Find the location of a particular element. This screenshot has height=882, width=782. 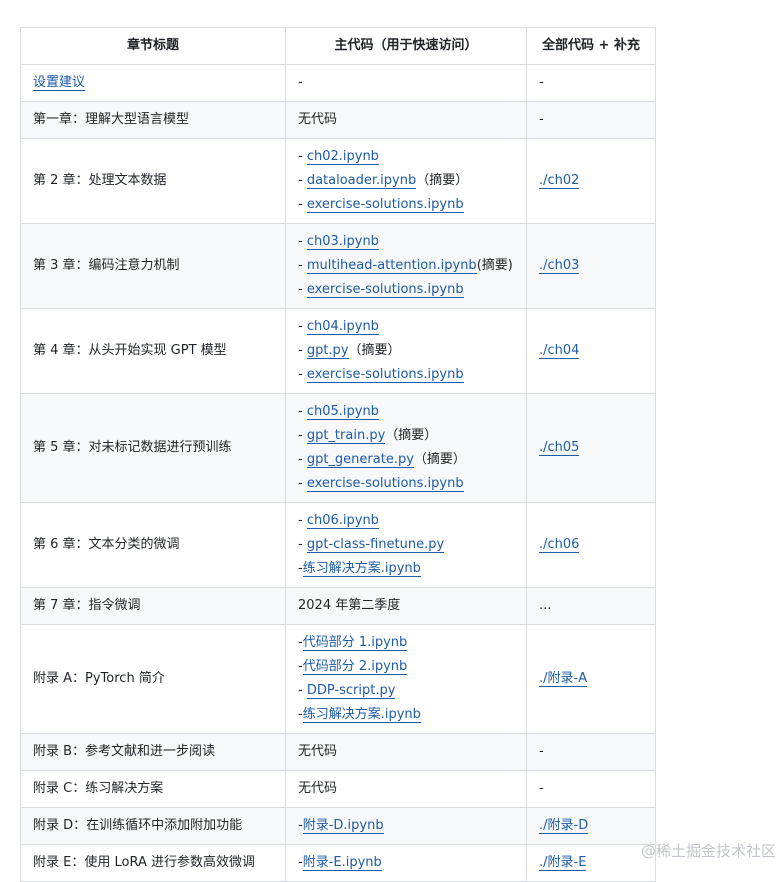

file-link: ch04.ipynb is located at coordinates (342, 327).